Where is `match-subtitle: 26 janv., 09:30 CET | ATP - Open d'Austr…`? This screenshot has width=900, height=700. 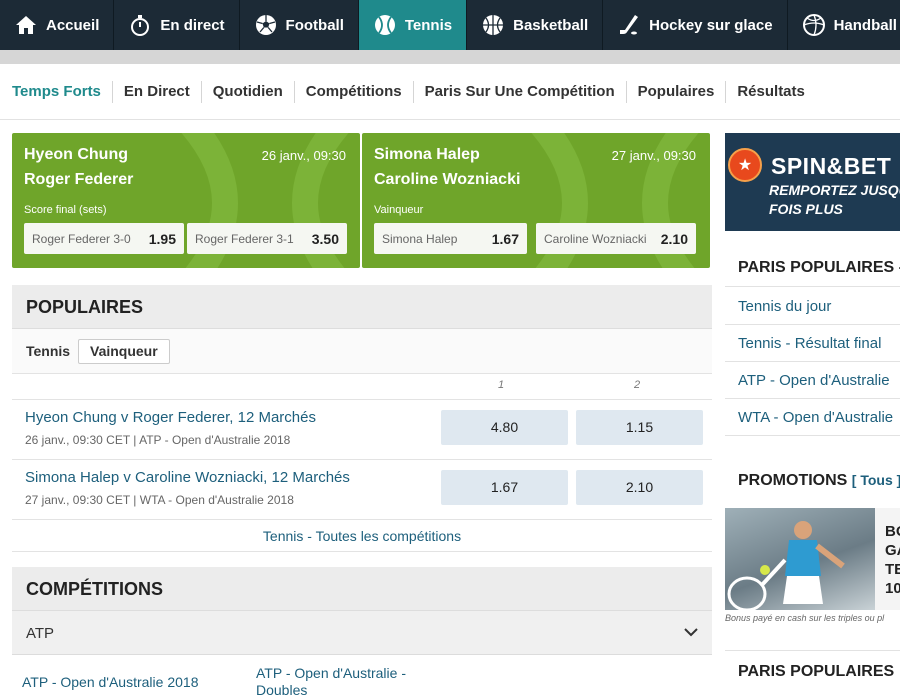
match-subtitle: 26 janv., 09:30 CET | ATP - Open d'Austr… is located at coordinates (158, 440).